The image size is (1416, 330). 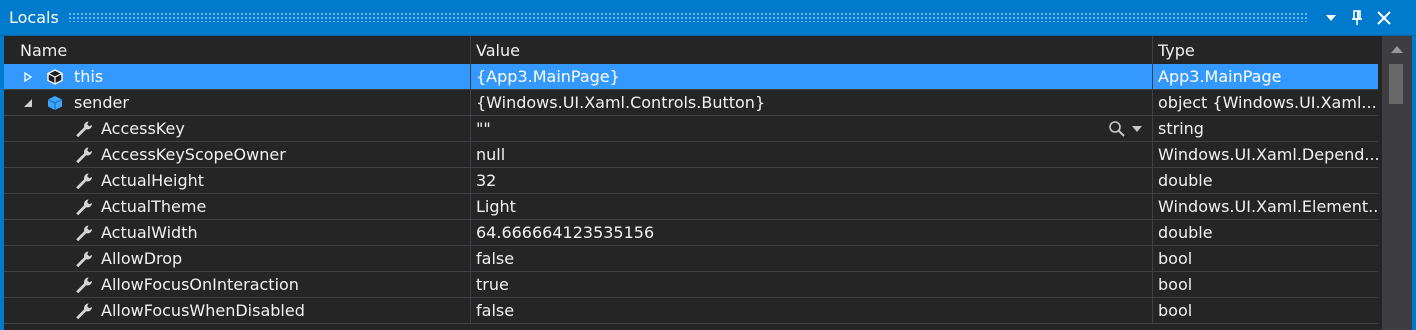 What do you see at coordinates (811, 76) in the screenshot?
I see `value-cell: {App3.MainPage}` at bounding box center [811, 76].